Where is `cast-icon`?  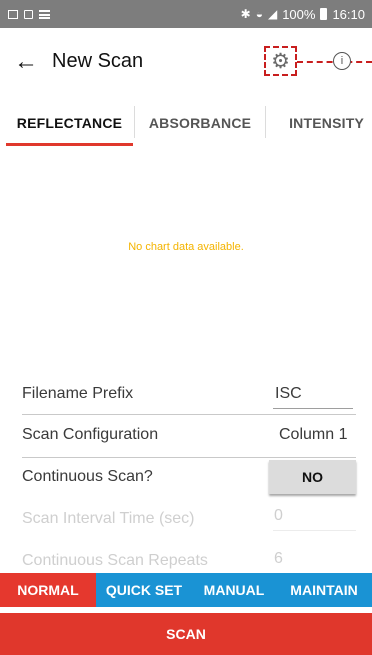 cast-icon is located at coordinates (28, 14).